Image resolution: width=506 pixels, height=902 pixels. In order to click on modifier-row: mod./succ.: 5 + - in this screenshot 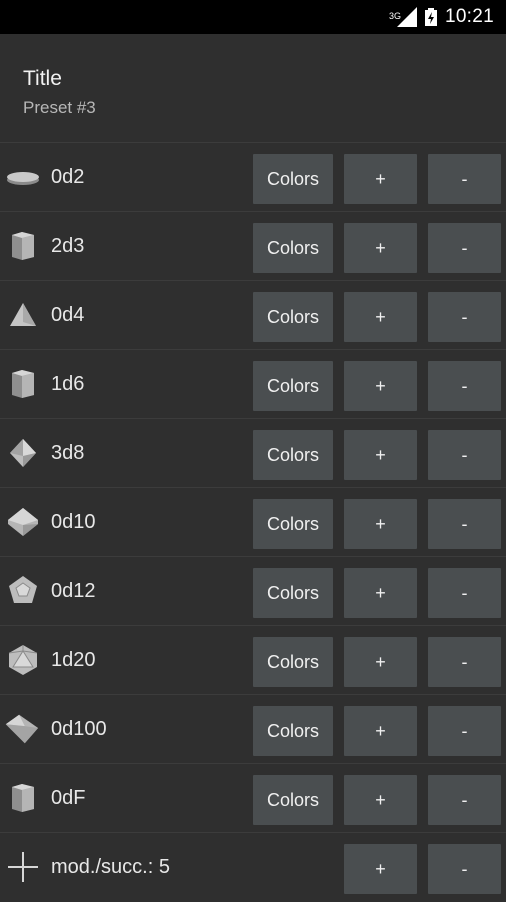, I will do `click(253, 867)`.